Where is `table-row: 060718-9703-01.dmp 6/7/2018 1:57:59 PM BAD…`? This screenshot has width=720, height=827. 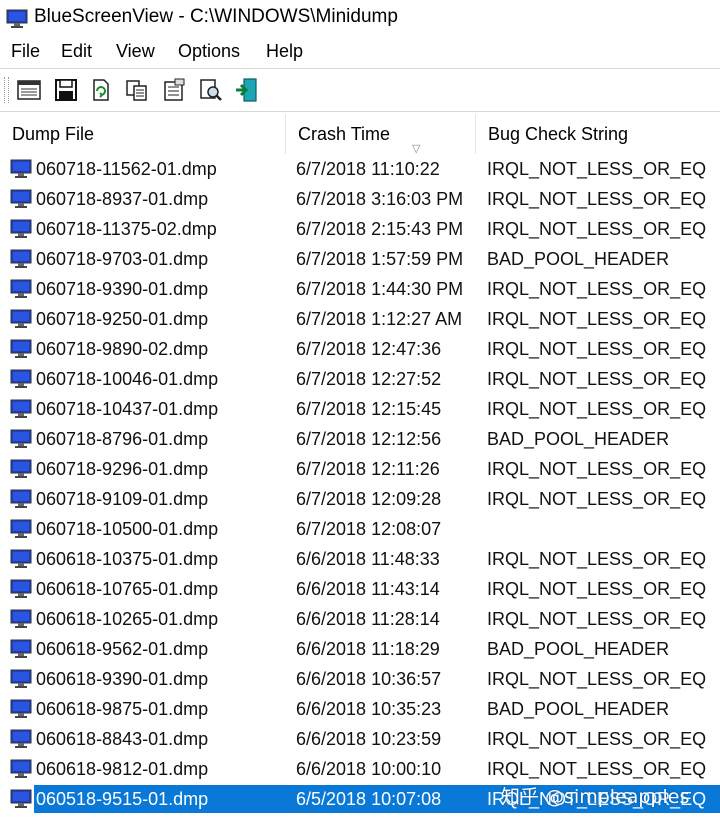
table-row: 060718-9703-01.dmp 6/7/2018 1:57:59 PM BAD… is located at coordinates (360, 259).